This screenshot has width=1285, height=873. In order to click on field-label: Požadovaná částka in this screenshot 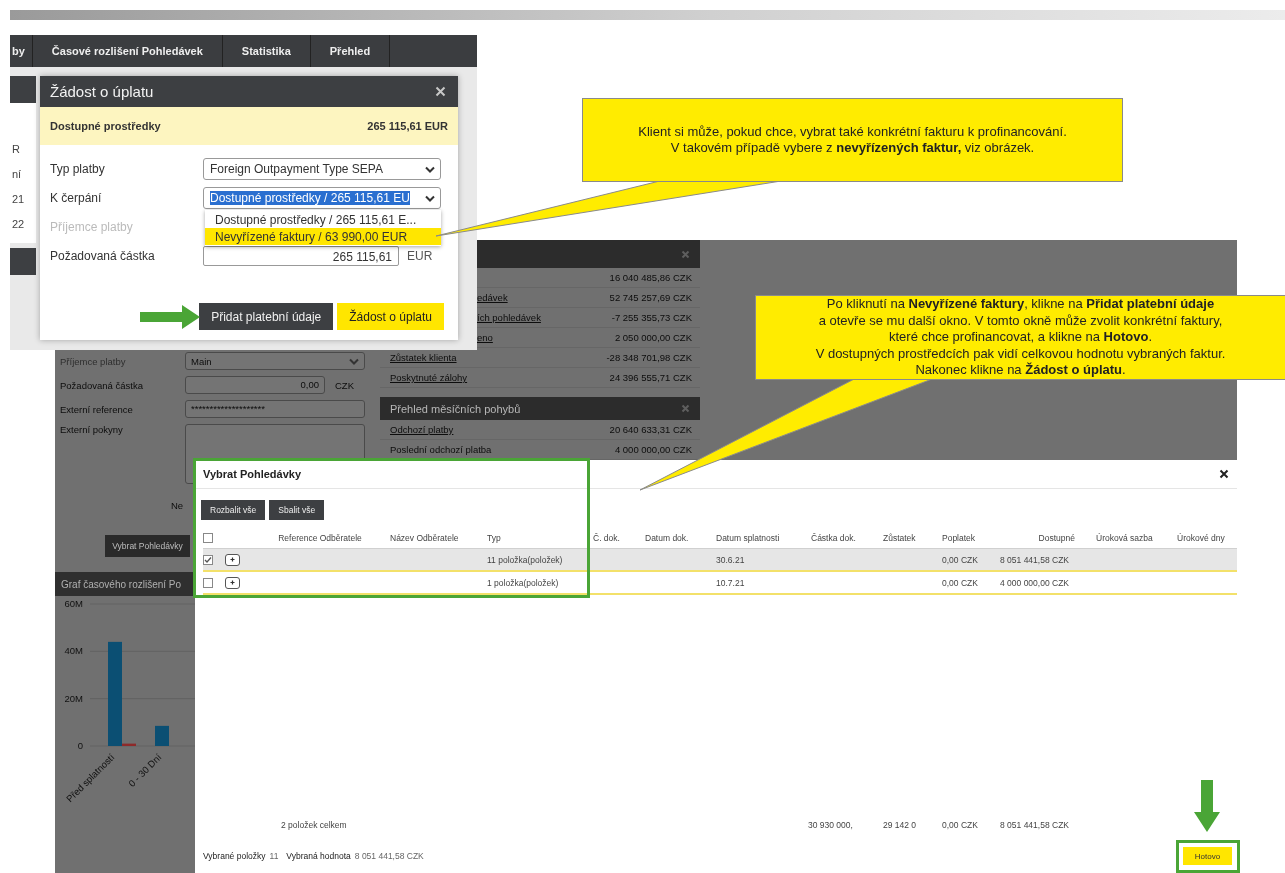, I will do `click(103, 256)`.